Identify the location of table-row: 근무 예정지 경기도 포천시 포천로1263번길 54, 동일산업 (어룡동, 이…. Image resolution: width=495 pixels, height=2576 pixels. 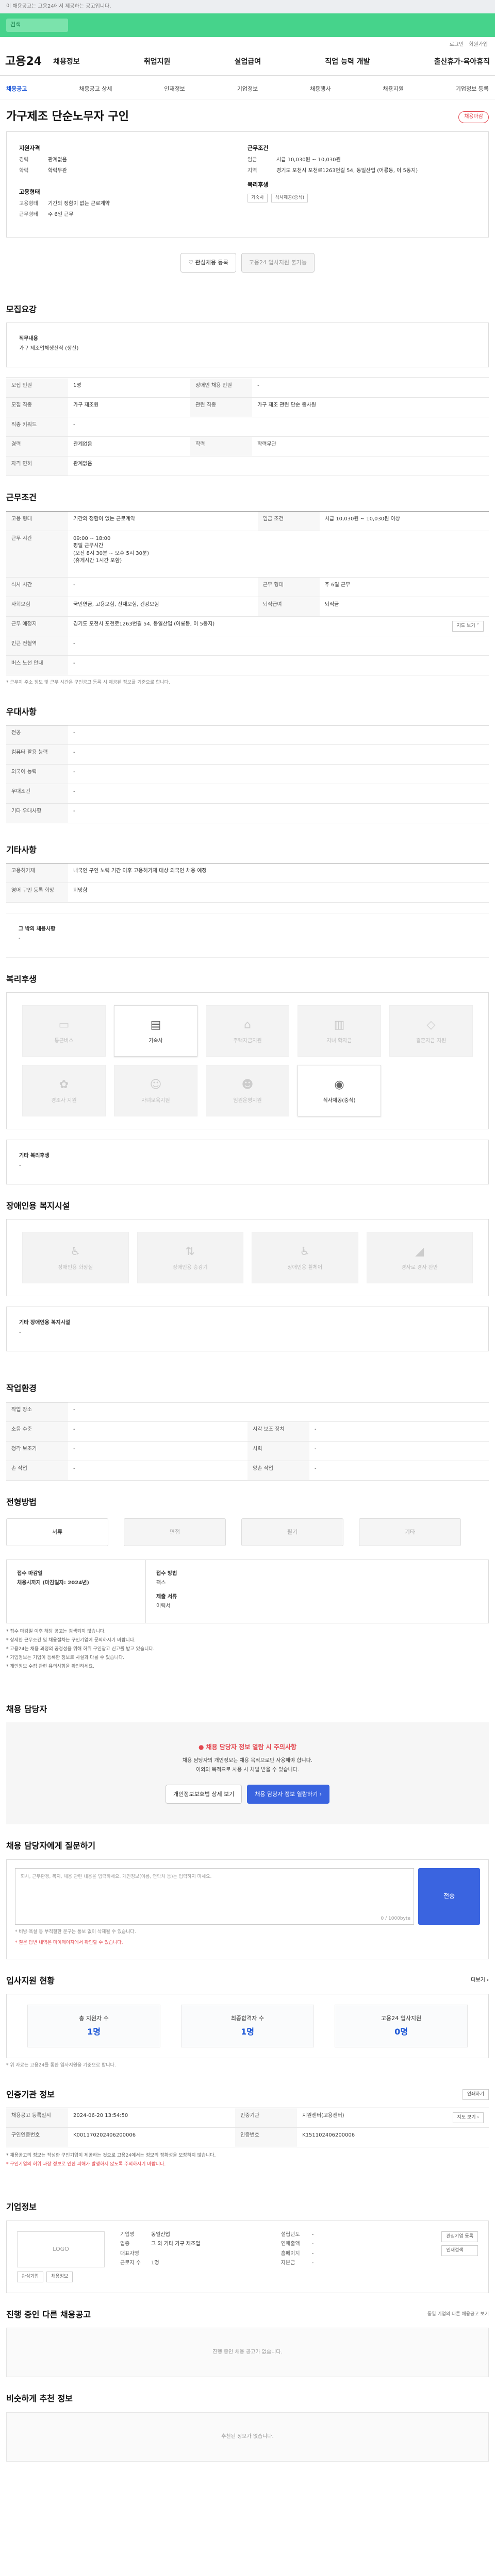
(247, 626).